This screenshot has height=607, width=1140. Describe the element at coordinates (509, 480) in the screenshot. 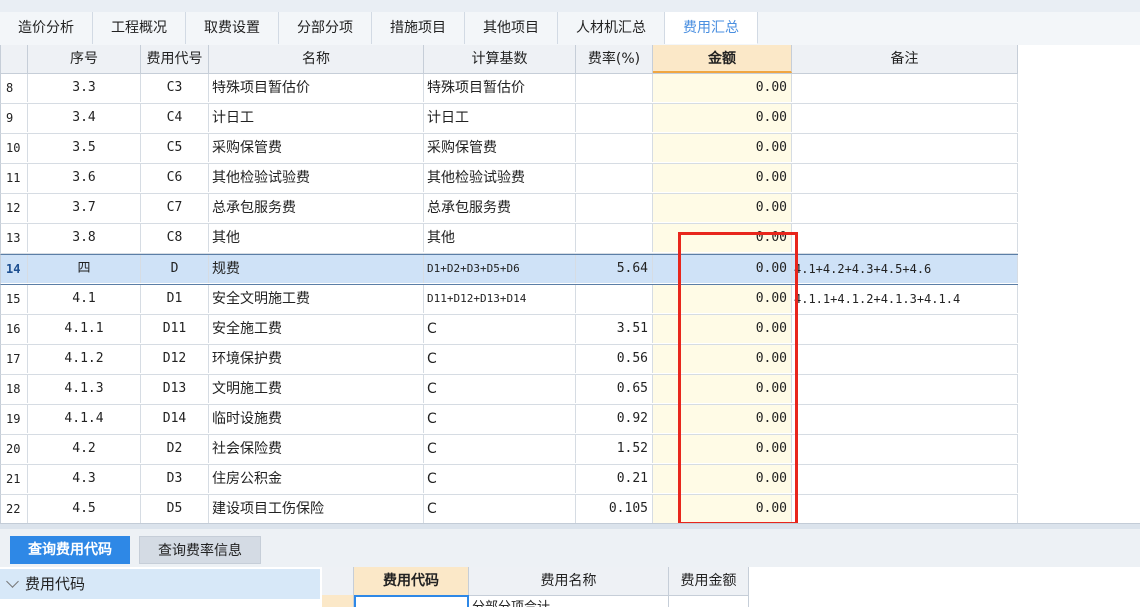

I see `table-row: 21 4.3 D3 住房公积金 C 0.21 0.00` at that location.